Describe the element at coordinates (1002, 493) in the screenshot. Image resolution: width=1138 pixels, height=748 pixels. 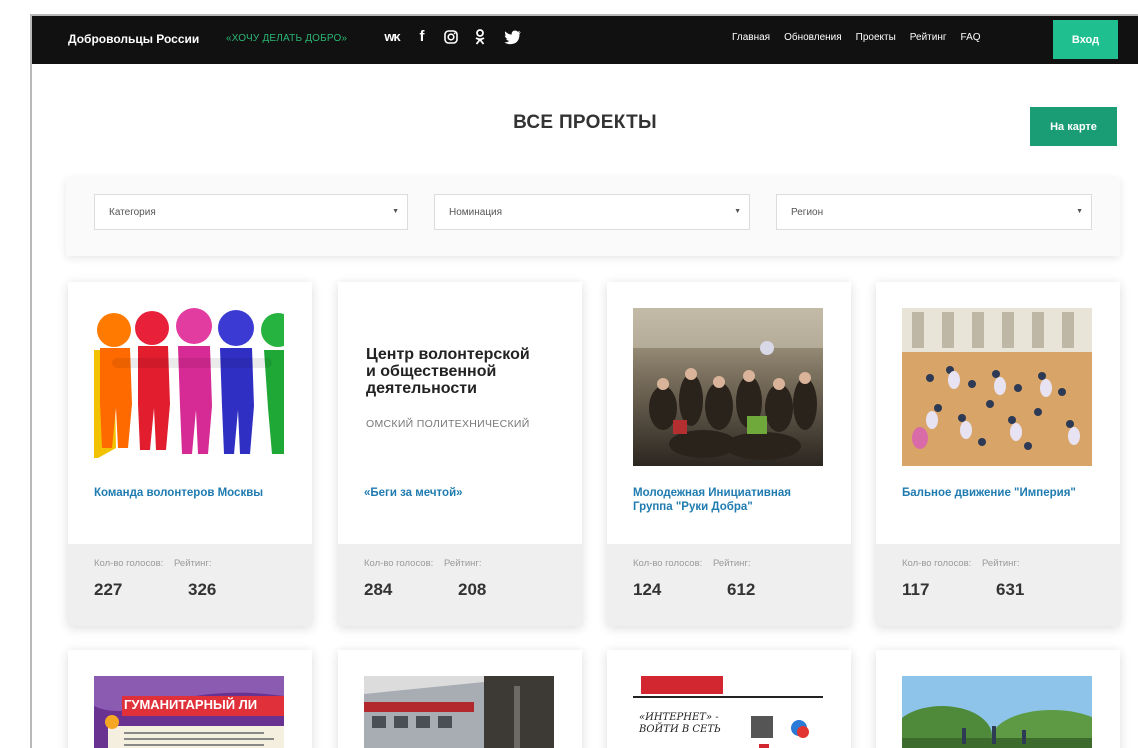
I see `project-title: Бальное движение "Империя"` at that location.